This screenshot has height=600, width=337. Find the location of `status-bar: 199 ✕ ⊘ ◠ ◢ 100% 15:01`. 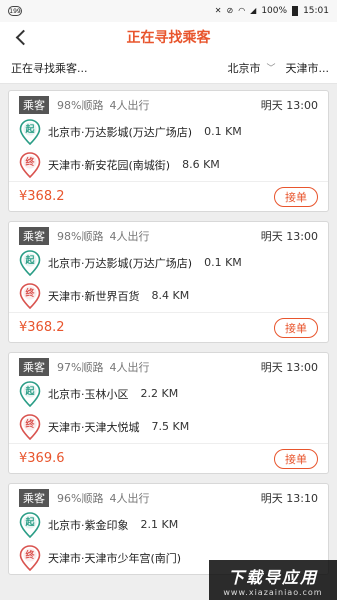

status-bar: 199 ✕ ⊘ ◠ ◢ 100% 15:01 is located at coordinates (168, 11).